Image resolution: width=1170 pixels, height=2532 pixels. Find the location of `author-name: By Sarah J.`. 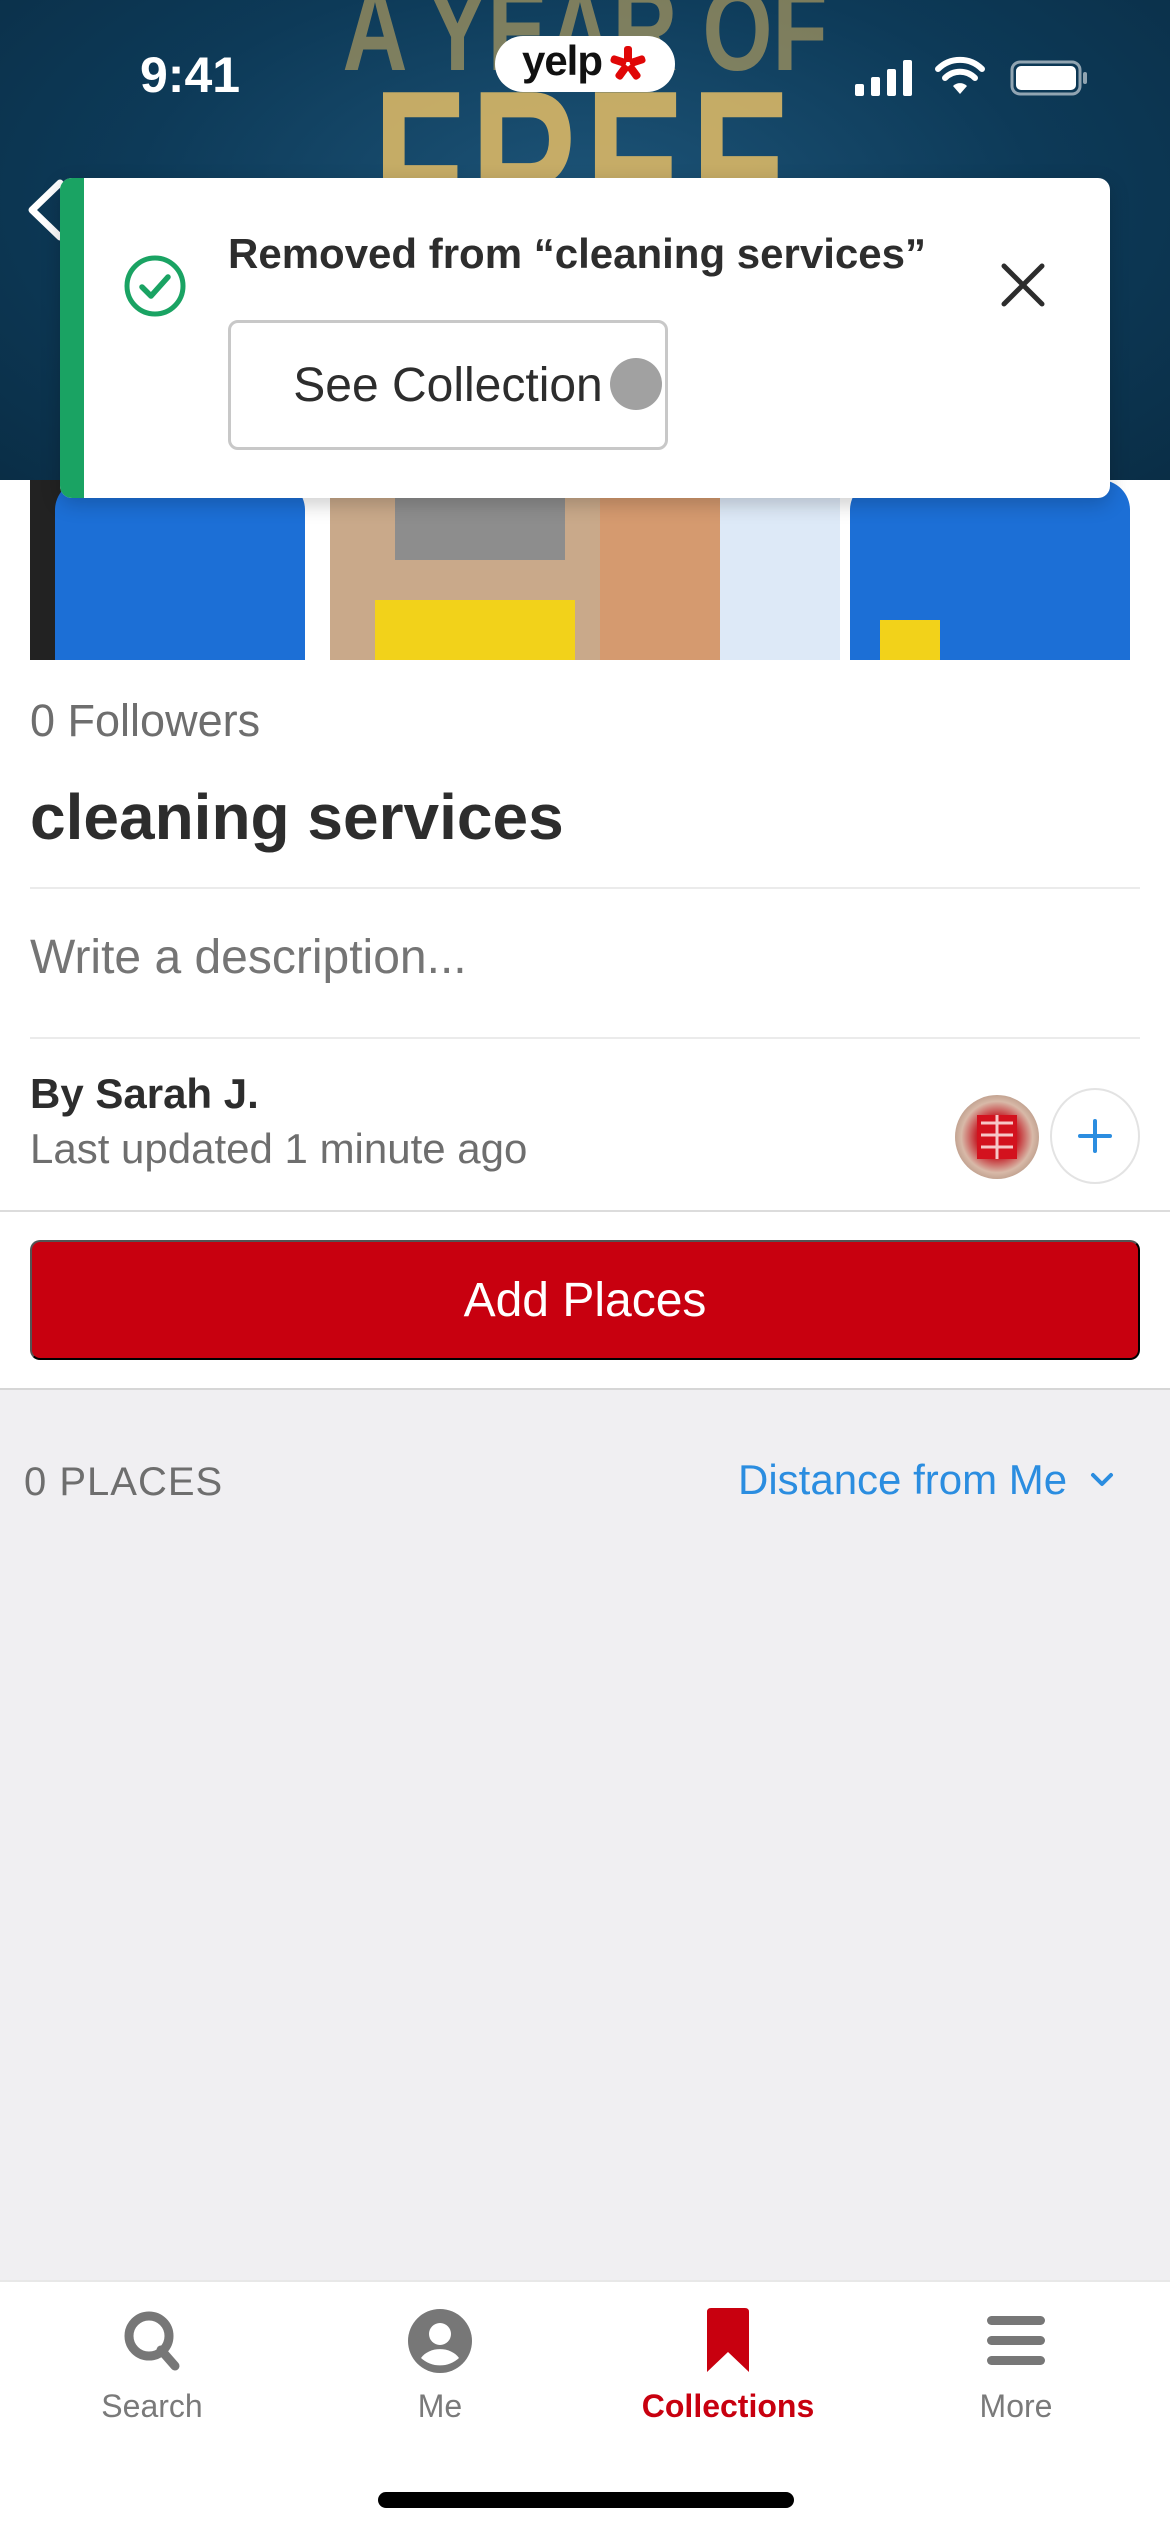

author-name: By Sarah J. is located at coordinates (144, 1094).